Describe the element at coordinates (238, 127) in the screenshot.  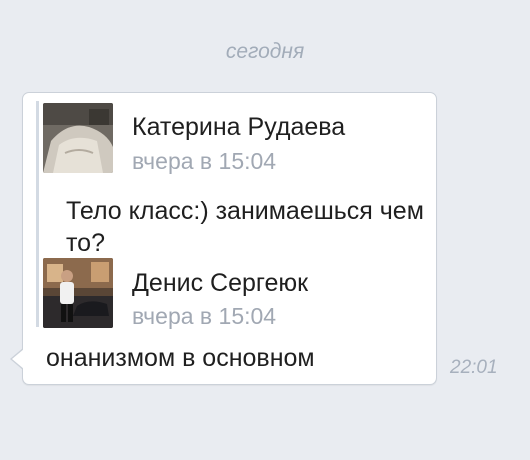
I see `author-name: Катерина Рудаева` at that location.